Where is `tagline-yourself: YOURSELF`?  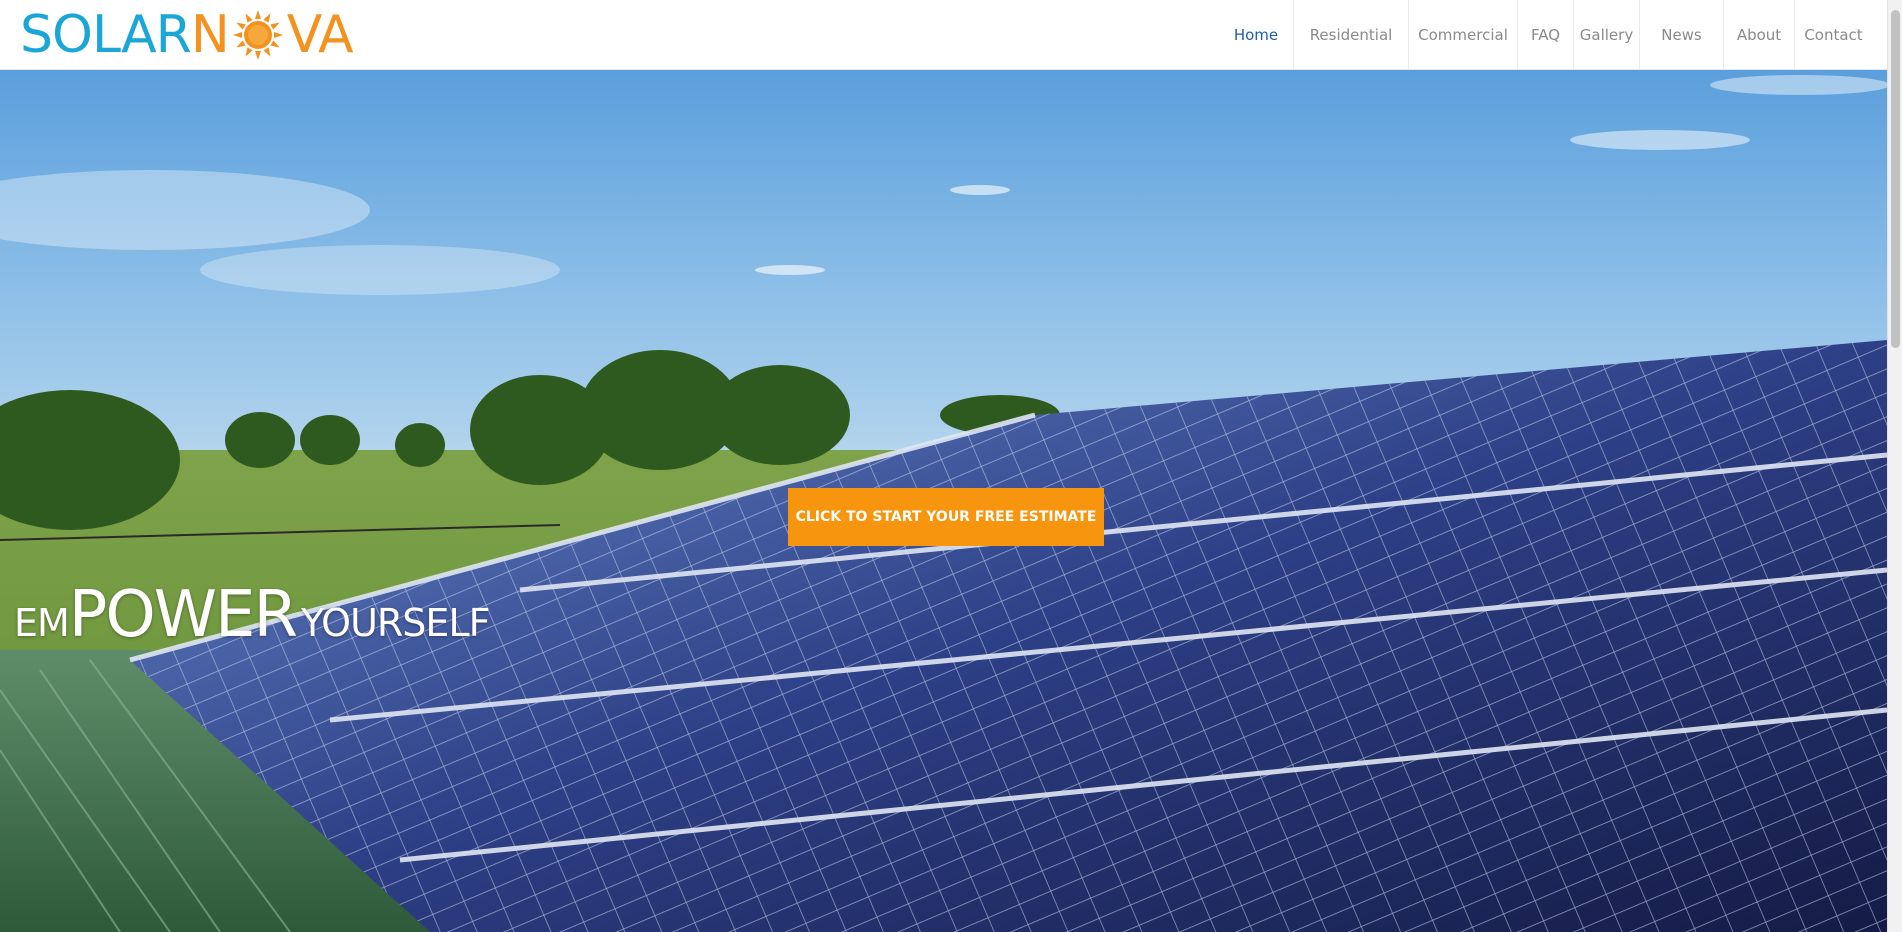 tagline-yourself: YOURSELF is located at coordinates (395, 623).